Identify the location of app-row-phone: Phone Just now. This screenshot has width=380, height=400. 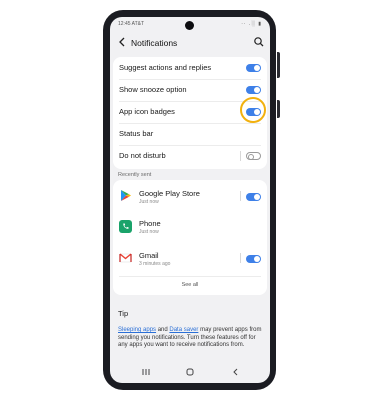
(190, 226).